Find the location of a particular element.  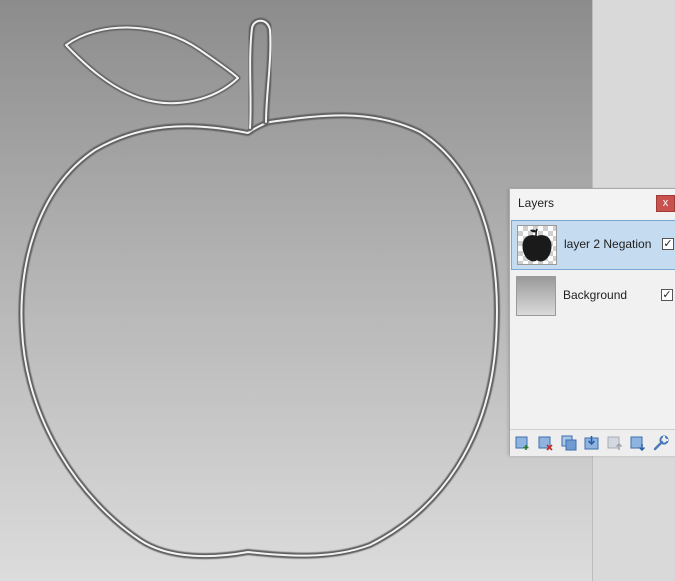

move-layer-down-icon is located at coordinates (638, 443).